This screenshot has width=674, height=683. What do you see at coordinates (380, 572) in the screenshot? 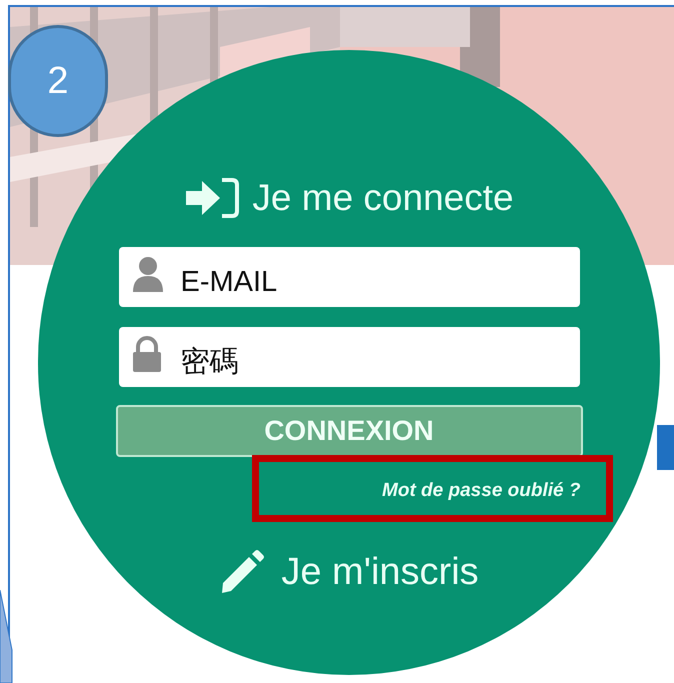
I see `register-link: Je m'inscris` at bounding box center [380, 572].